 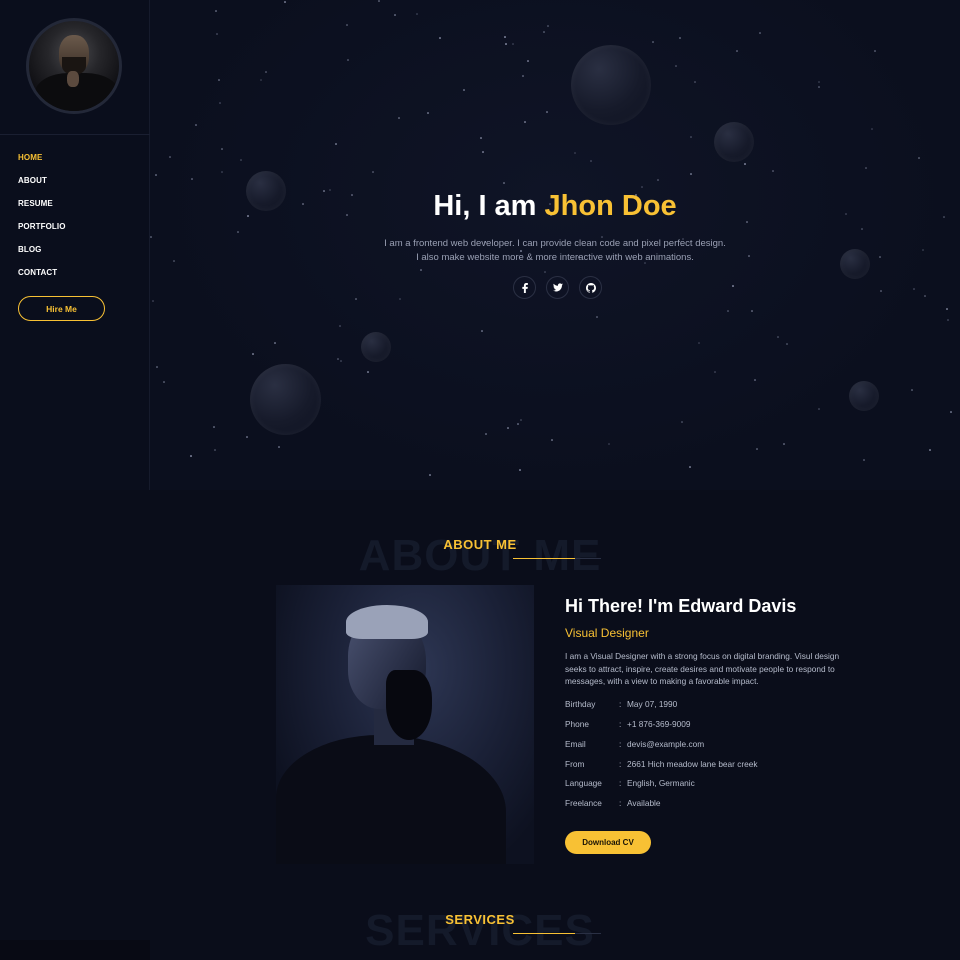 What do you see at coordinates (524, 287) in the screenshot?
I see `facebook-icon` at bounding box center [524, 287].